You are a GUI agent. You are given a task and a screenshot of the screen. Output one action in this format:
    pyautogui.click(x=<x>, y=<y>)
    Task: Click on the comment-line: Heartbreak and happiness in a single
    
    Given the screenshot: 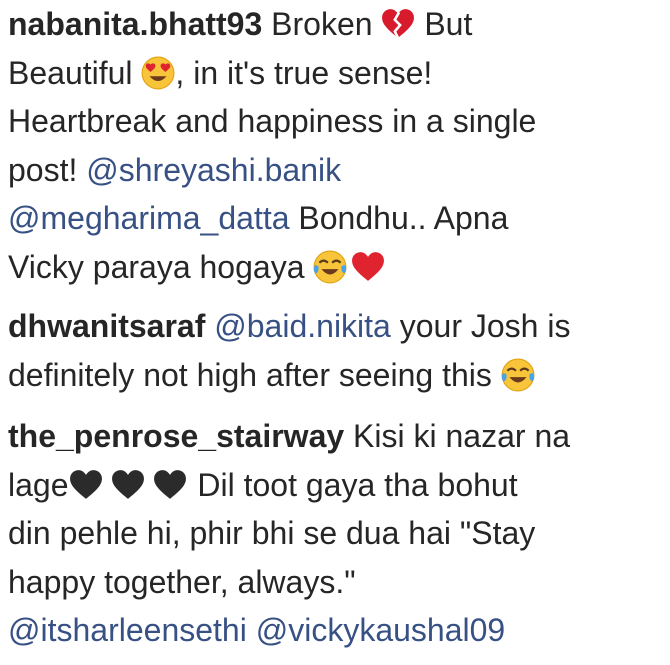 What is the action you would take?
    pyautogui.click(x=335, y=121)
    